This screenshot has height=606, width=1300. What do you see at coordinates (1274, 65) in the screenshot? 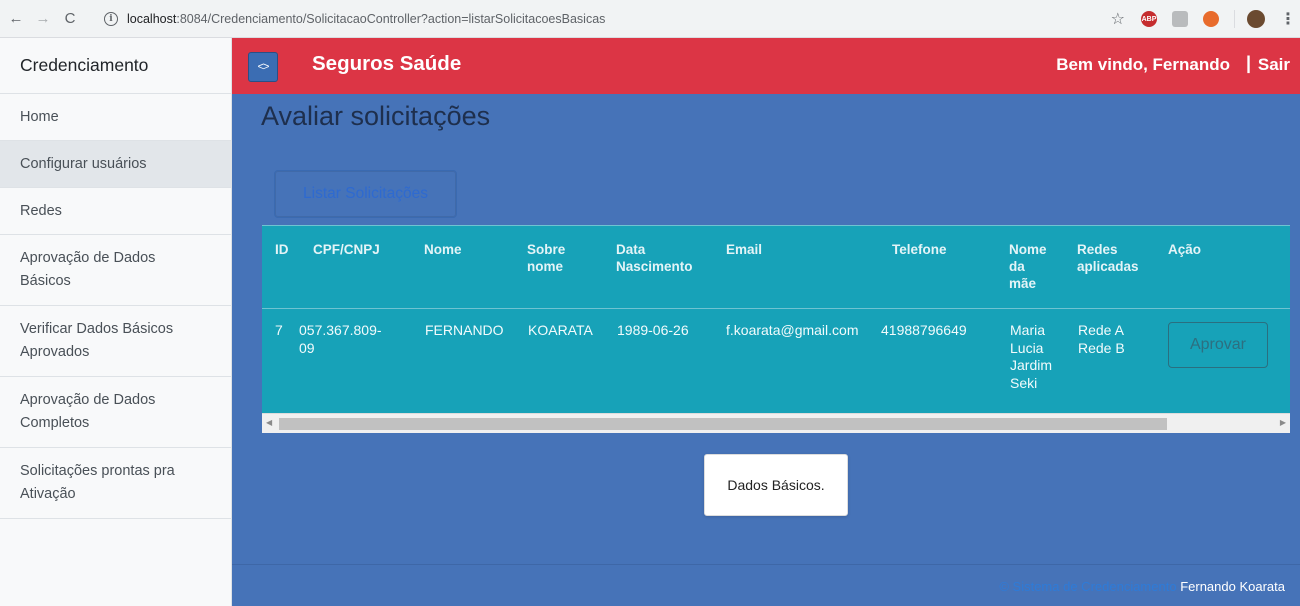
I see `logout-link: Sair` at bounding box center [1274, 65].